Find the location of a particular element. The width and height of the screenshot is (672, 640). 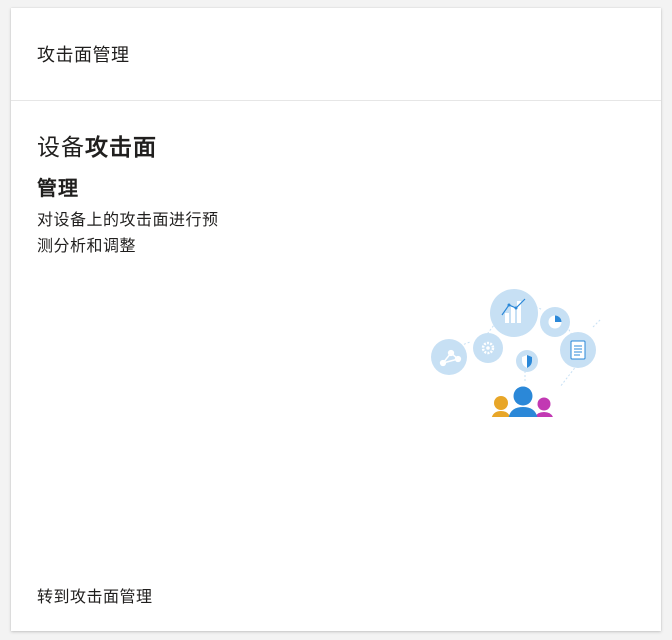

share-node-icon is located at coordinates (449, 357).